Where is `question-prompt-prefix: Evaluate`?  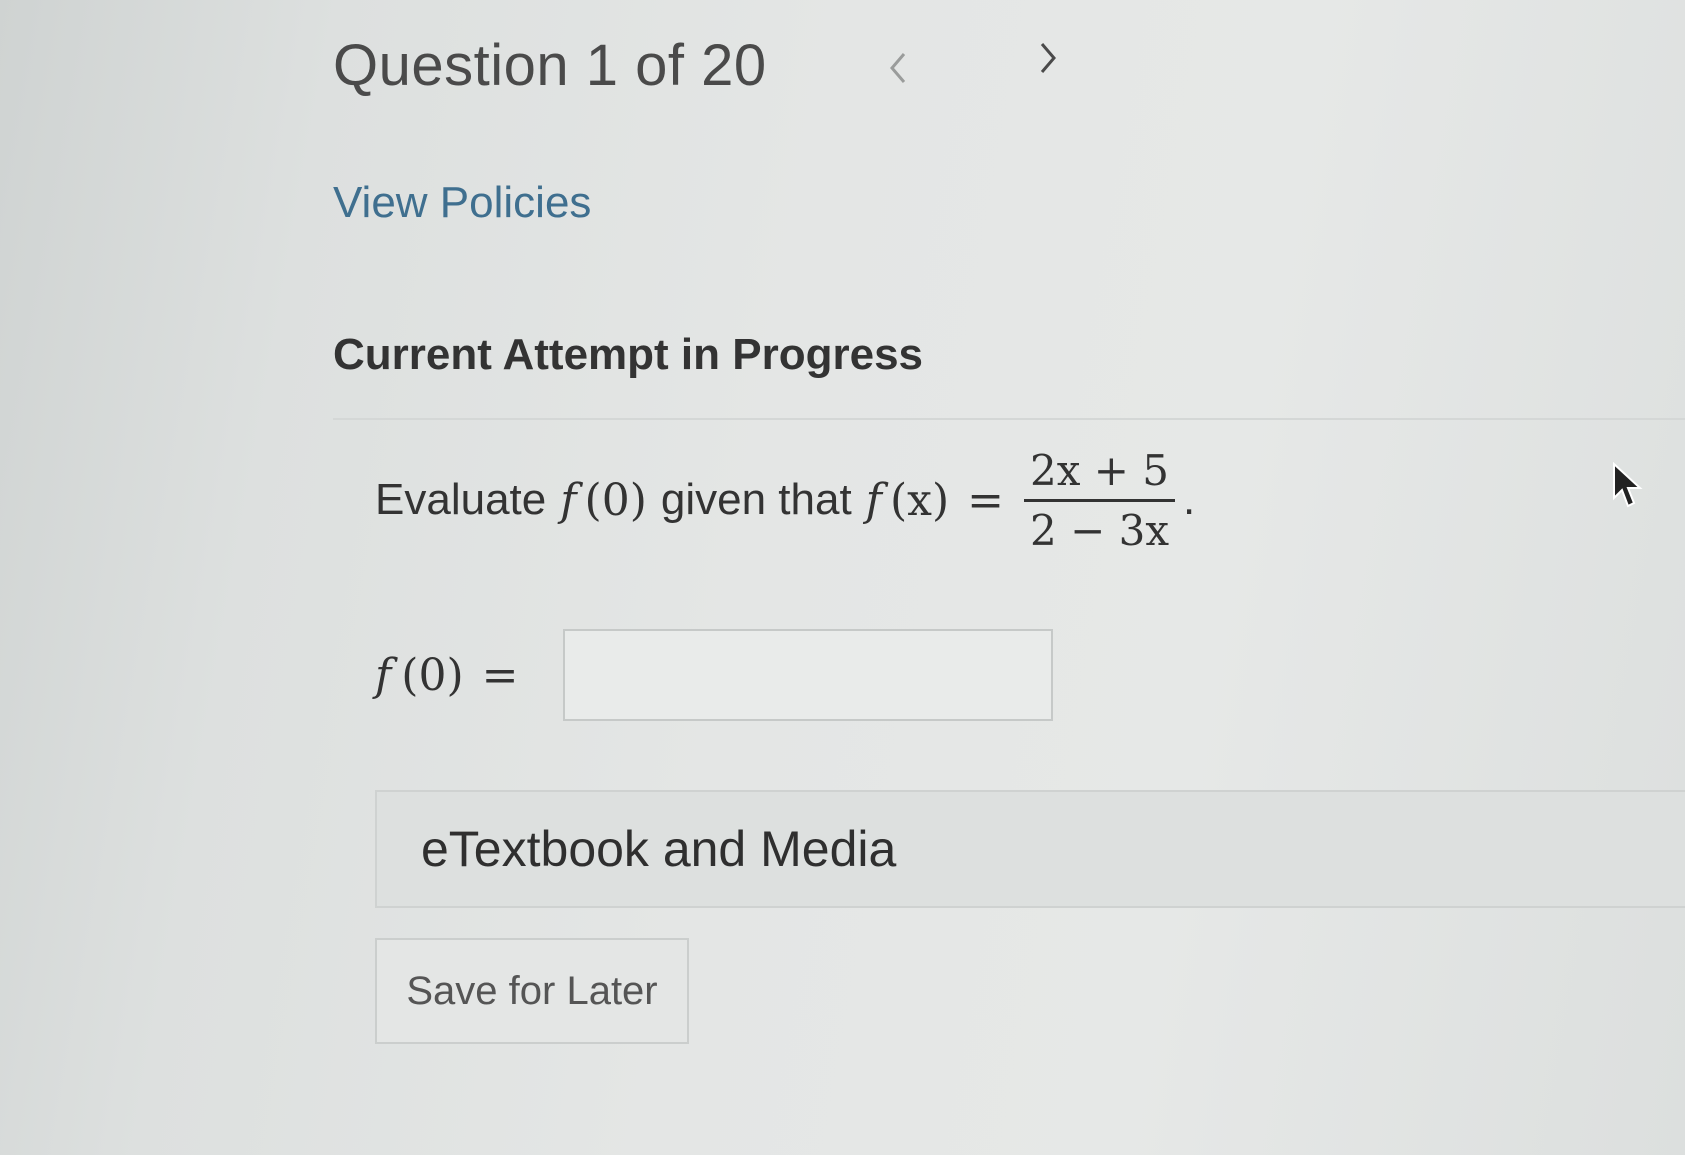
question-prompt-prefix: Evaluate is located at coordinates (461, 499).